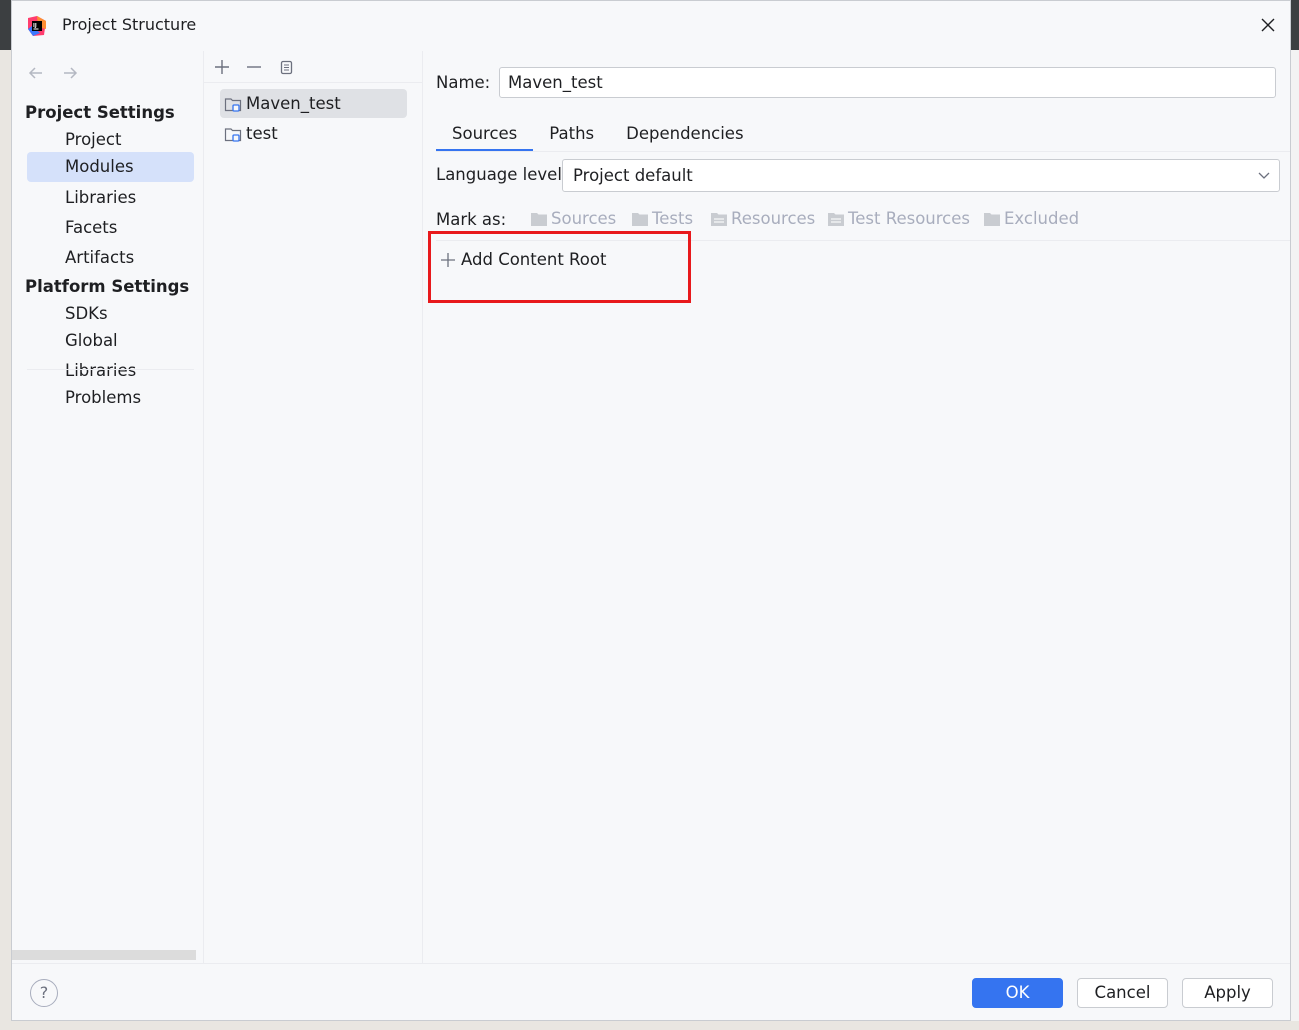 The width and height of the screenshot is (1299, 1030). I want to click on module-label: Maven_test, so click(293, 103).